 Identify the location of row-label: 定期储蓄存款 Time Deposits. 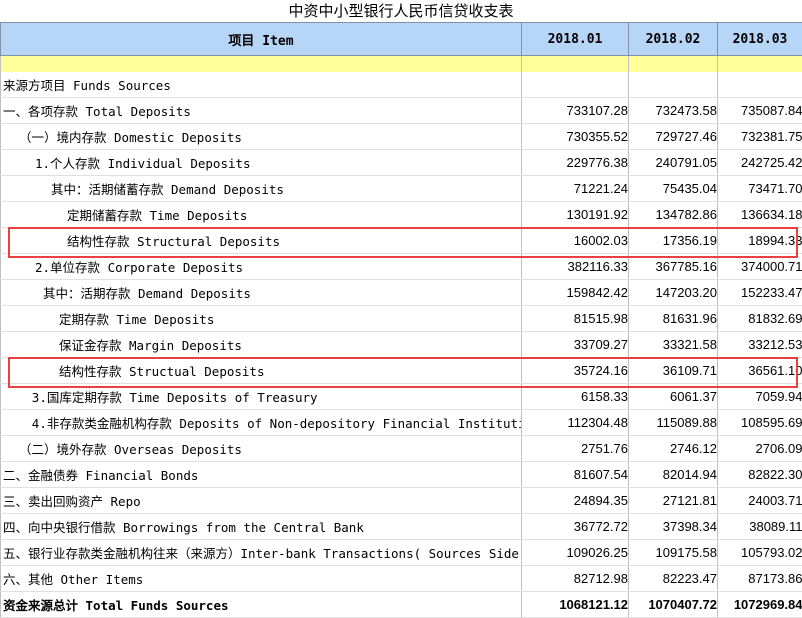
(261, 215).